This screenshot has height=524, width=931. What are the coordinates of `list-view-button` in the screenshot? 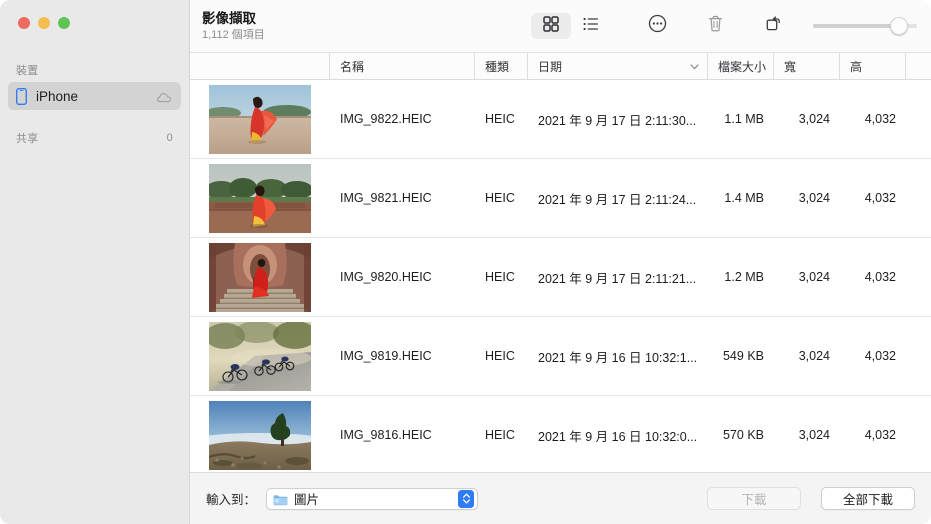 It's located at (591, 26).